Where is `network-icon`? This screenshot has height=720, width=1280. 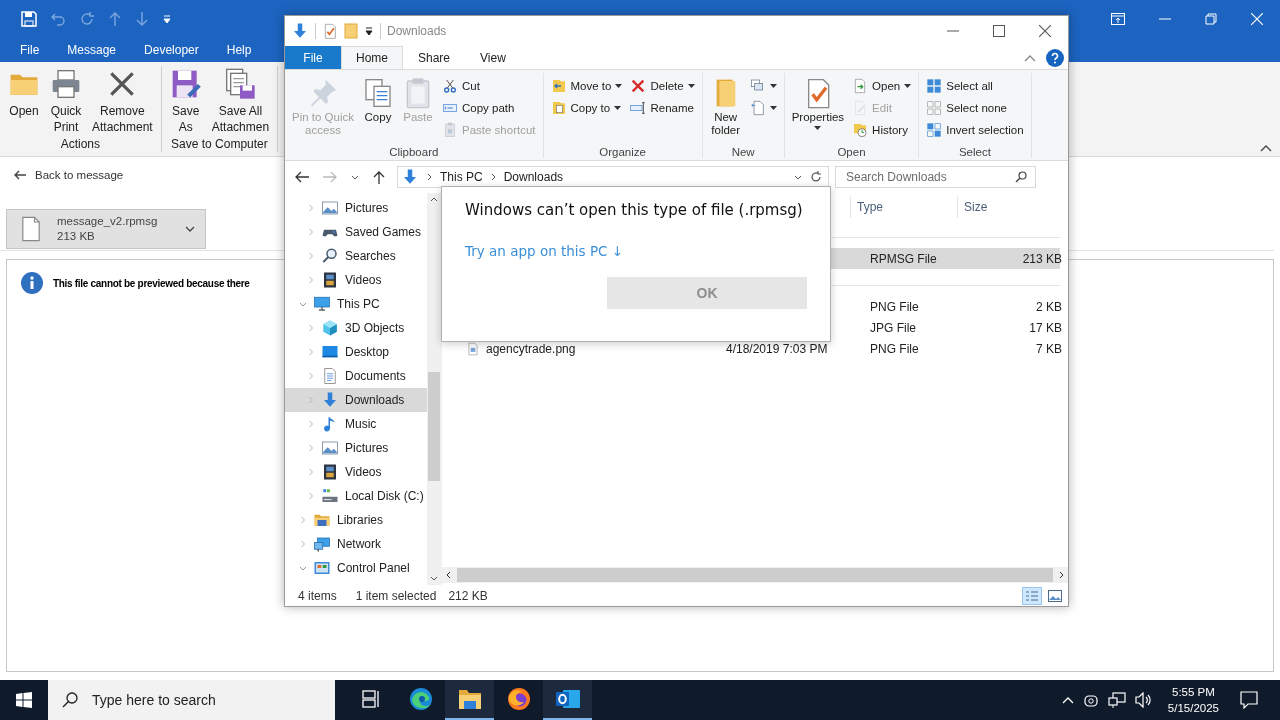
network-icon is located at coordinates (1116, 700).